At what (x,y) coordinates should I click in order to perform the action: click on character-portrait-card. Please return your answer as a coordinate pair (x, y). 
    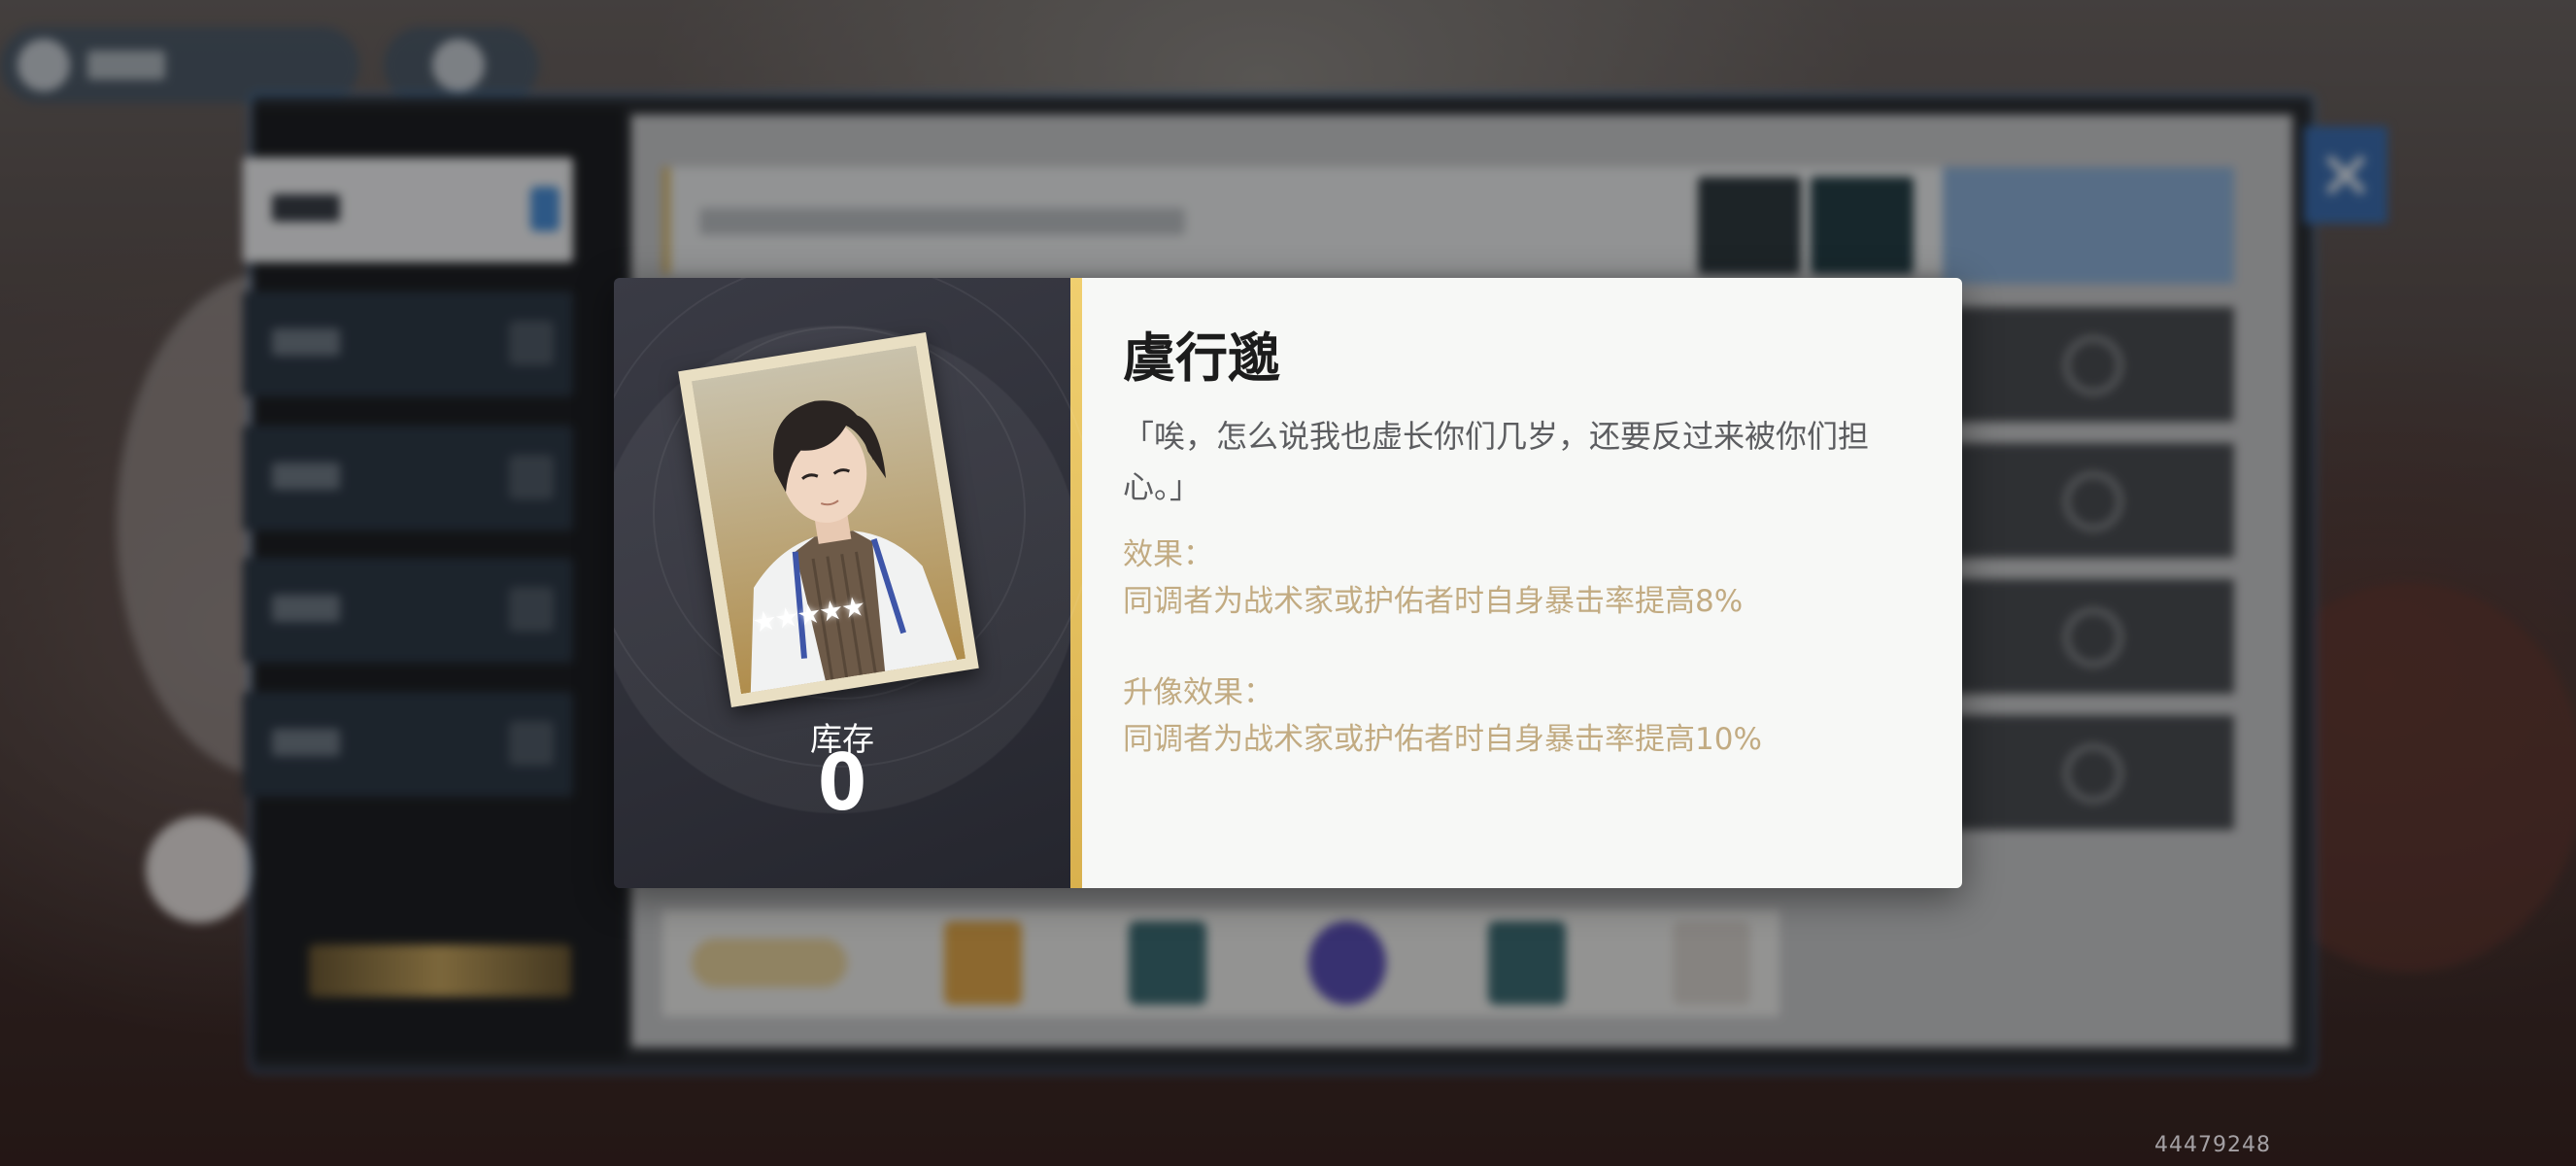
    Looking at the image, I should click on (828, 519).